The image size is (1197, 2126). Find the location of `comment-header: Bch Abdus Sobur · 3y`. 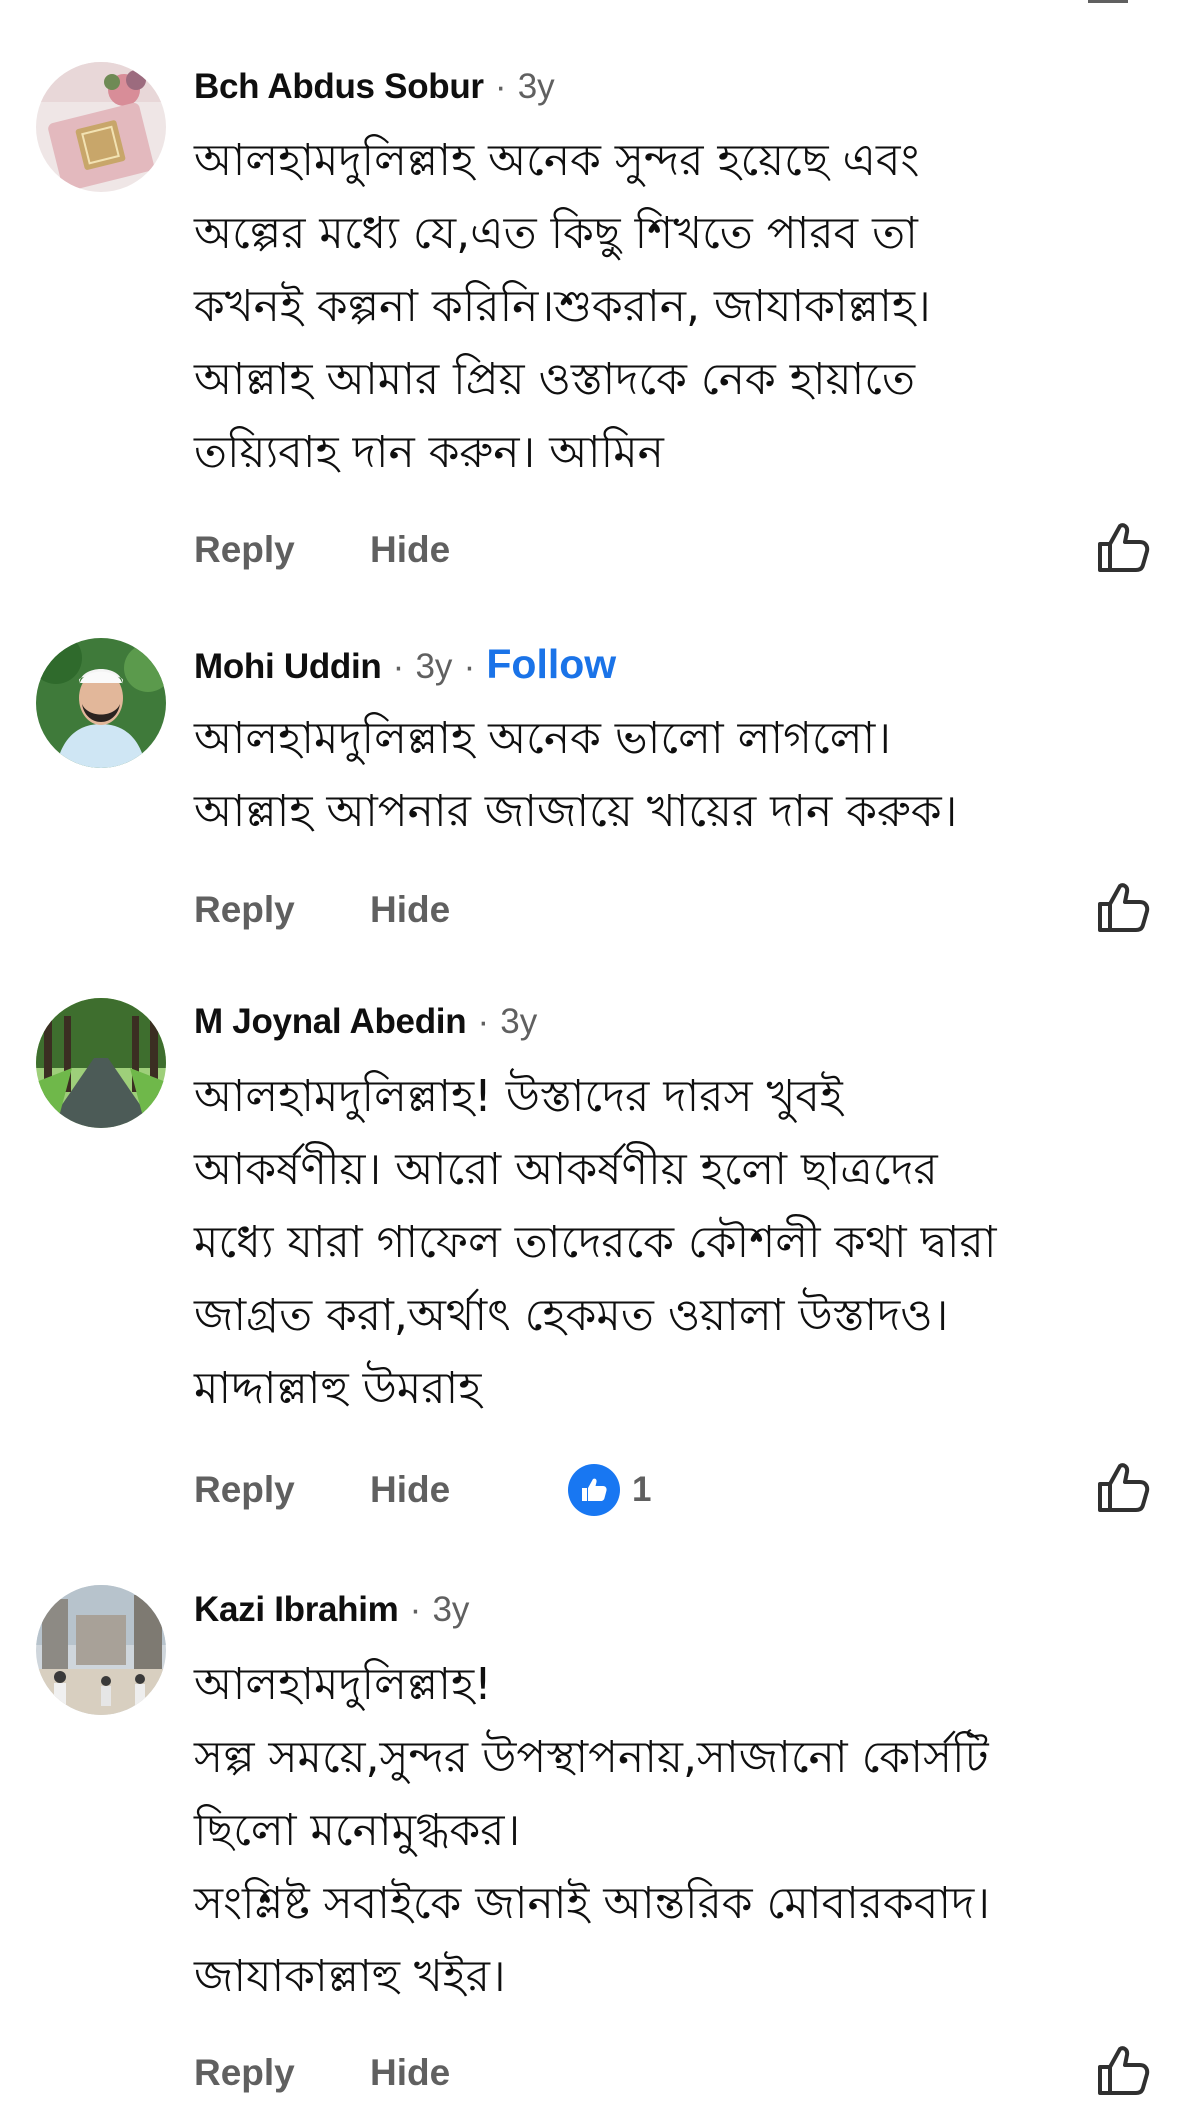

comment-header: Bch Abdus Sobur · 3y is located at coordinates (374, 87).